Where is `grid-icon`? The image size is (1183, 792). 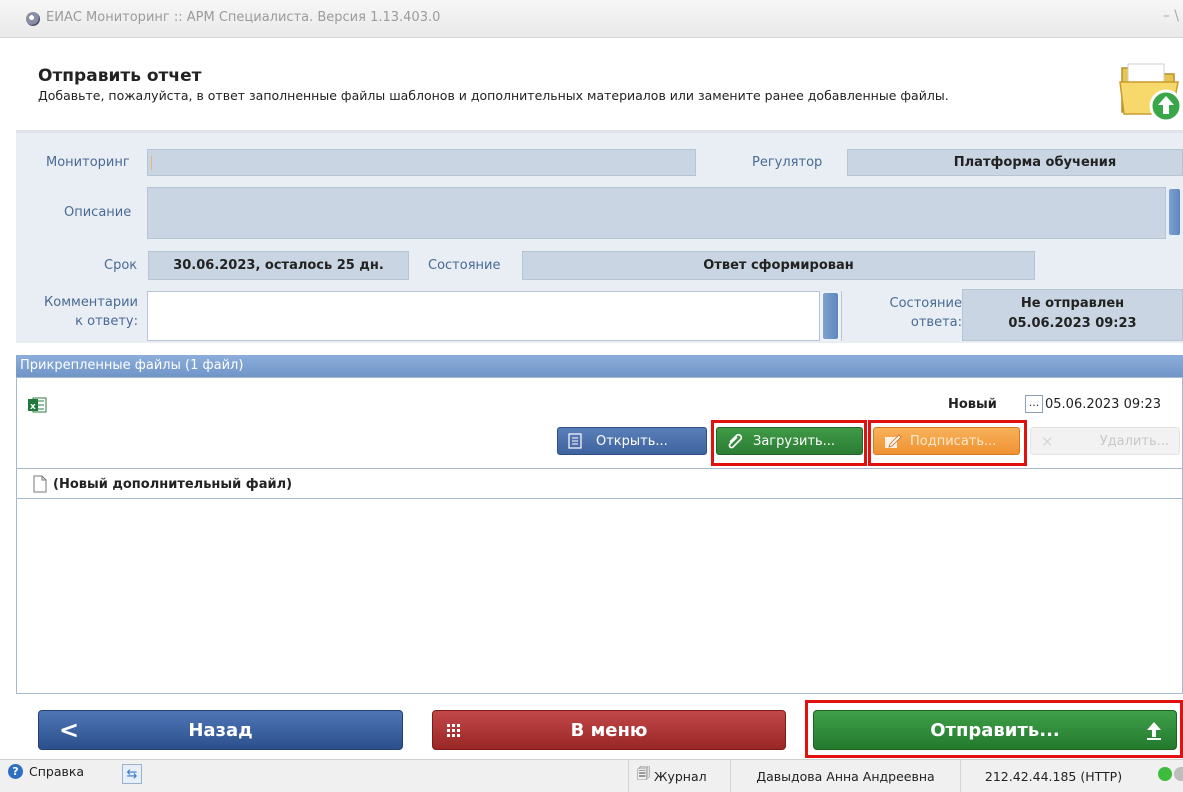
grid-icon is located at coordinates (453, 730).